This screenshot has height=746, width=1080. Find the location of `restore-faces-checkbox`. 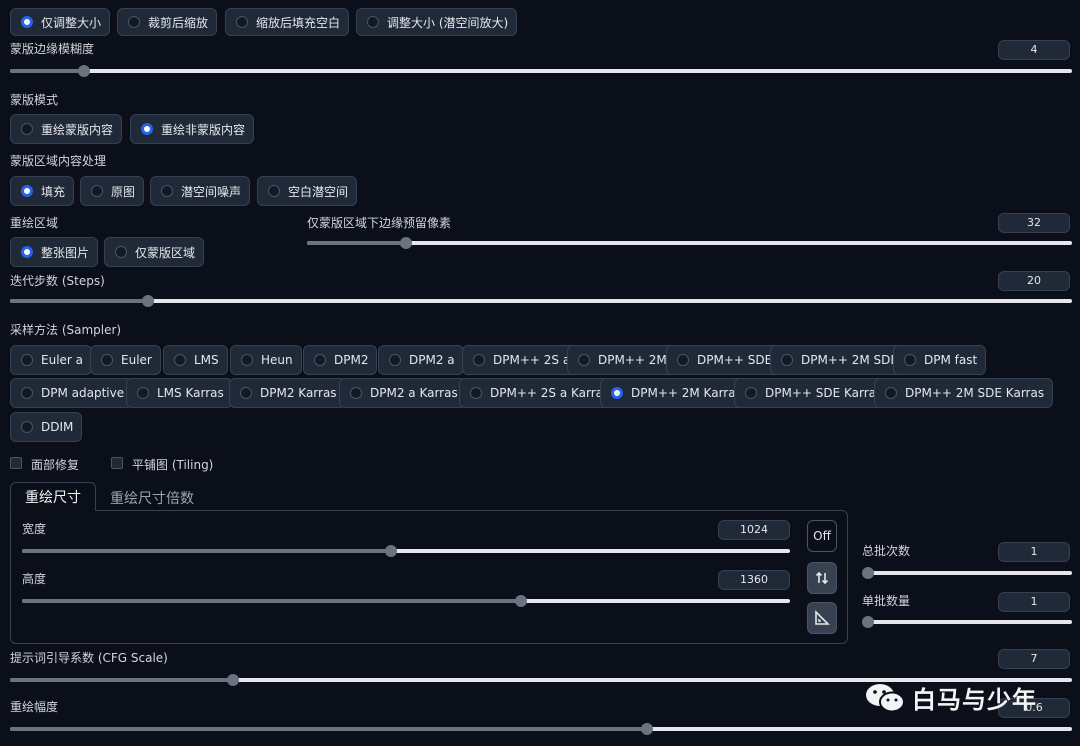

restore-faces-checkbox is located at coordinates (16, 463).